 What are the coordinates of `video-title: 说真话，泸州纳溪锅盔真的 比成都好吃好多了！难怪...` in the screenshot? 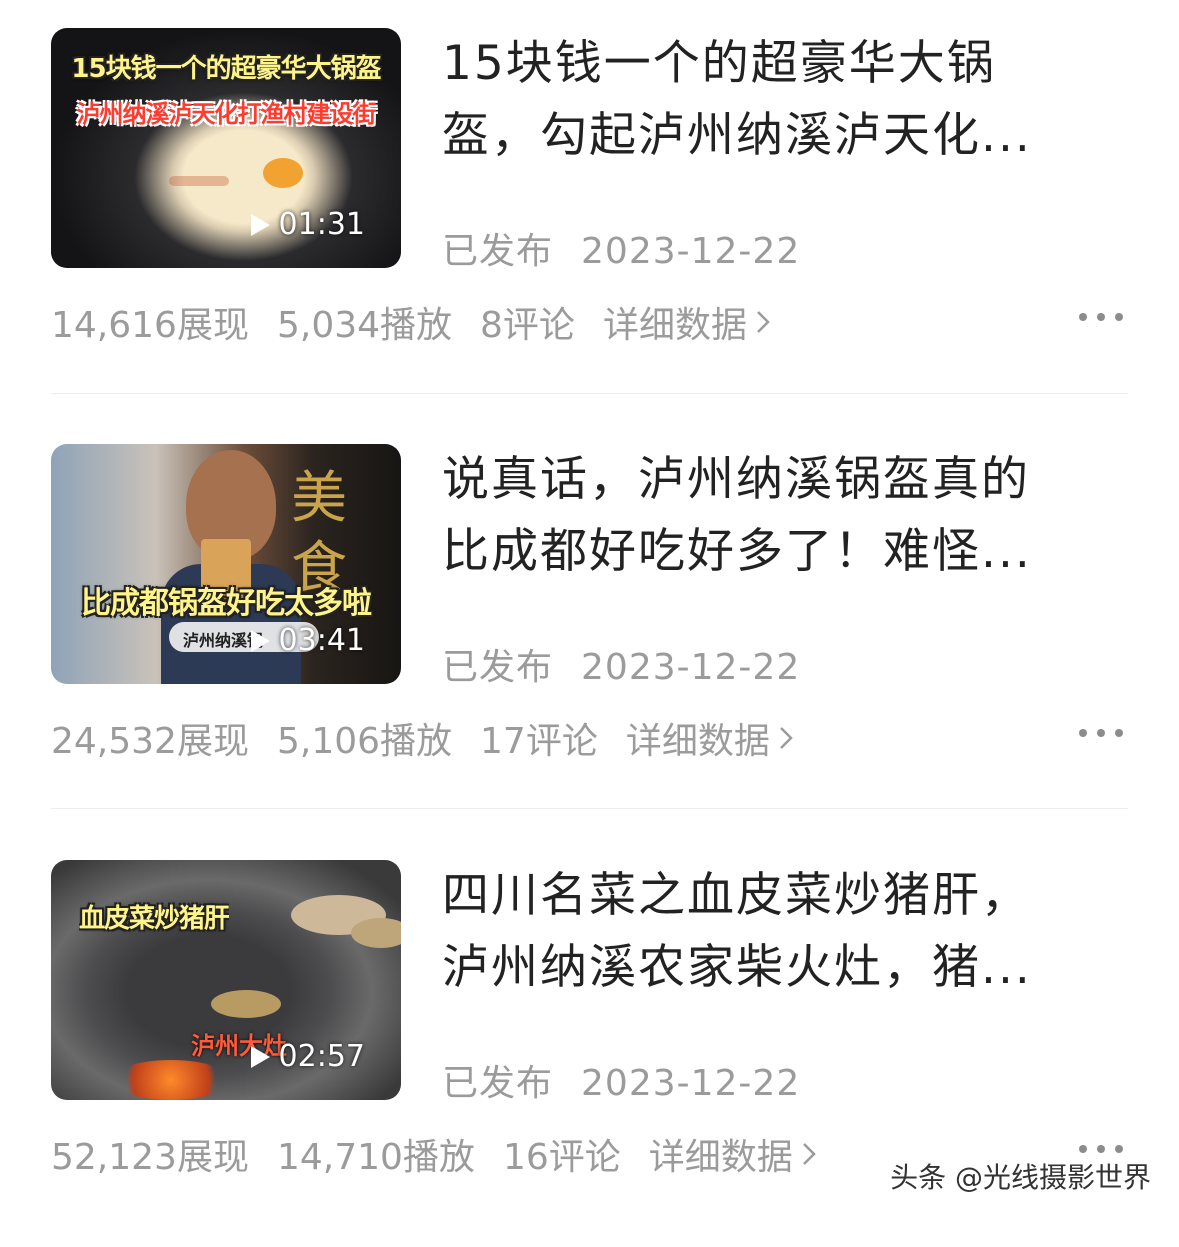 It's located at (772, 516).